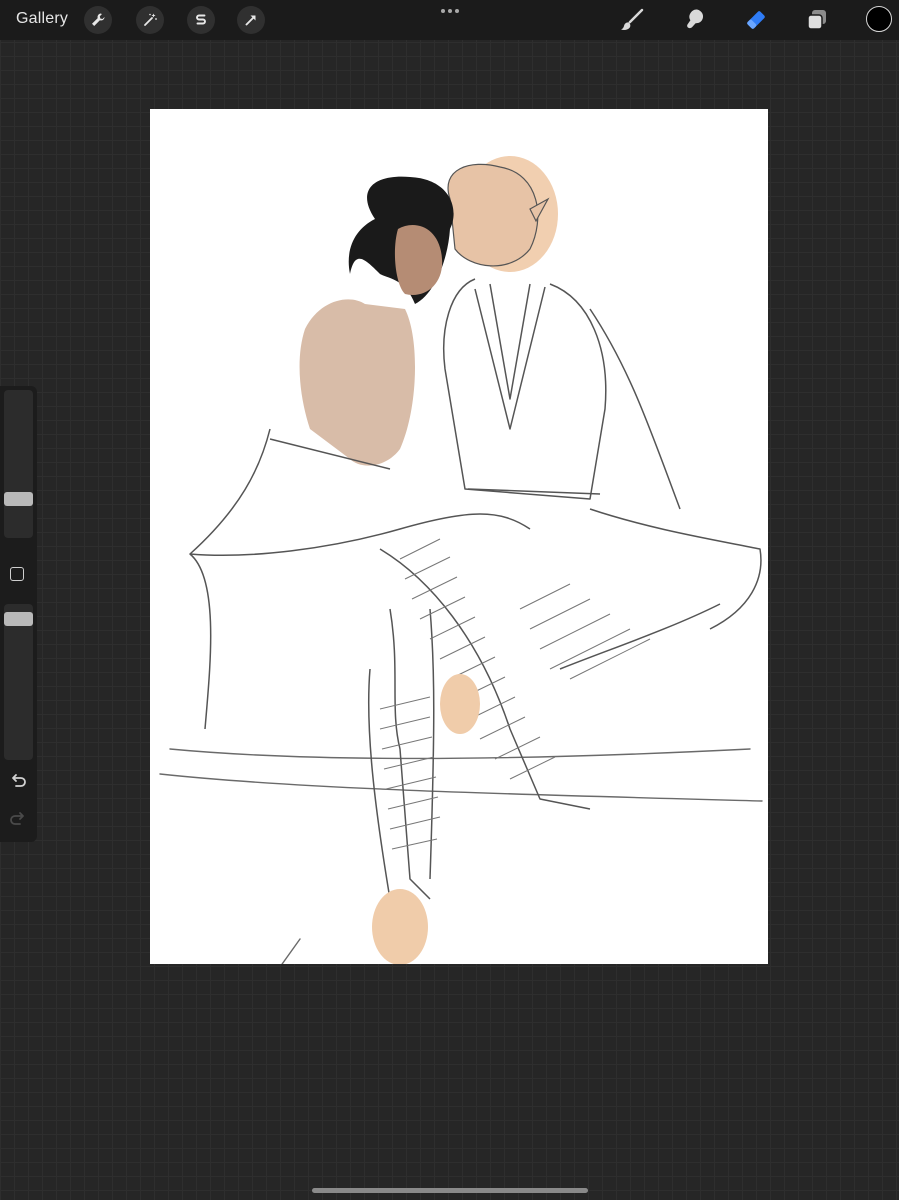 Image resolution: width=899 pixels, height=1200 pixels. Describe the element at coordinates (879, 19) in the screenshot. I see `color-picker-button` at that location.